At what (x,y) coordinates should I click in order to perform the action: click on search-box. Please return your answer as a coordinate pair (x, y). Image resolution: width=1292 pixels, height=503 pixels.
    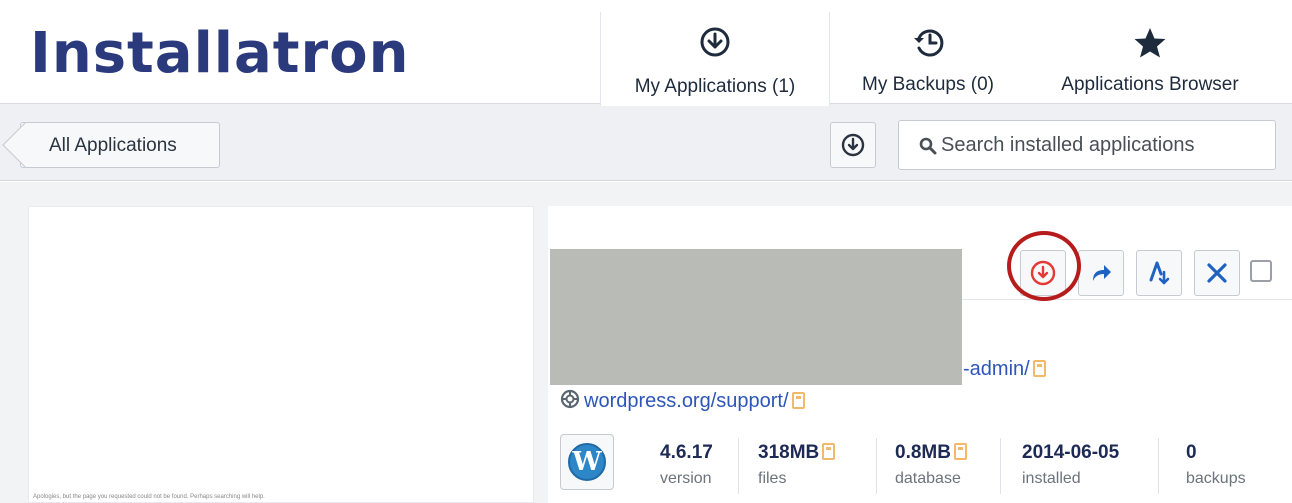
    Looking at the image, I should click on (1087, 145).